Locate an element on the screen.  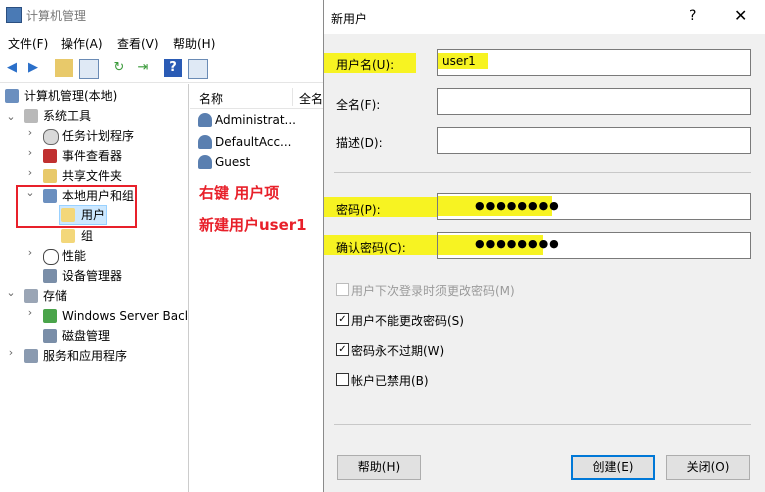
forward-arrow-icon: ▶ is located at coordinates (33, 68).